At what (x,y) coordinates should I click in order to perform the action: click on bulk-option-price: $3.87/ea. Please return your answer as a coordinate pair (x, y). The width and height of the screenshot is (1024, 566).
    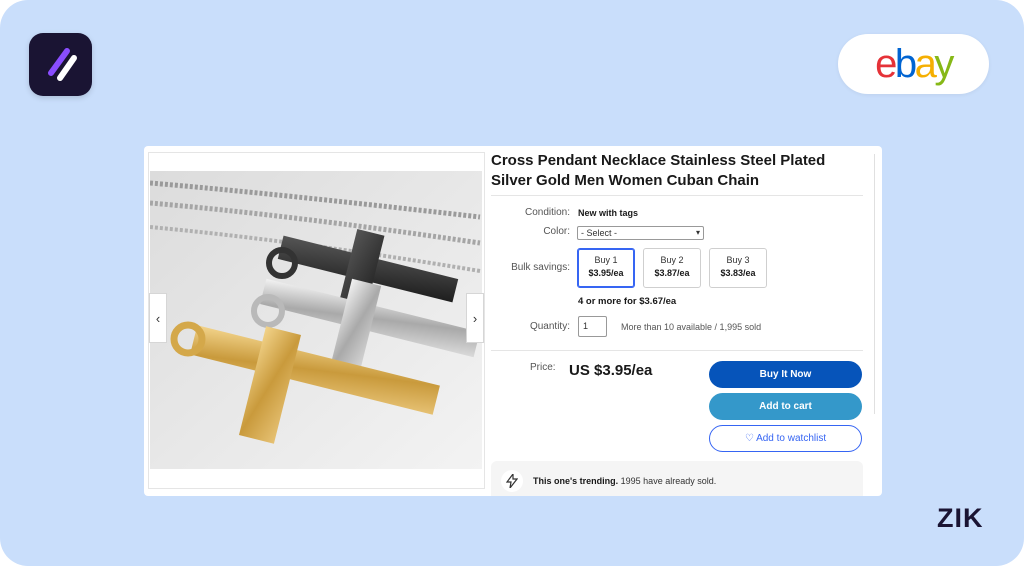
    Looking at the image, I should click on (672, 273).